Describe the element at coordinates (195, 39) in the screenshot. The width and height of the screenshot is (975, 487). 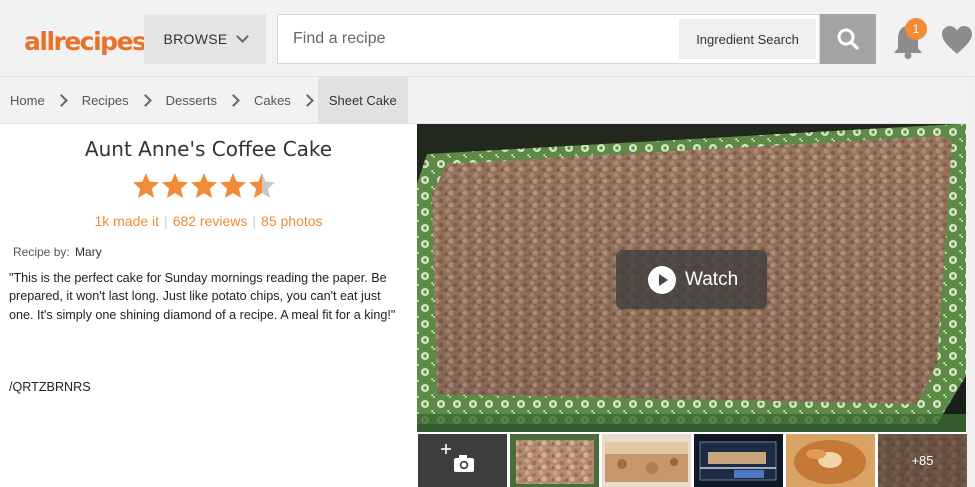
I see `browse-label: BROWSE` at that location.